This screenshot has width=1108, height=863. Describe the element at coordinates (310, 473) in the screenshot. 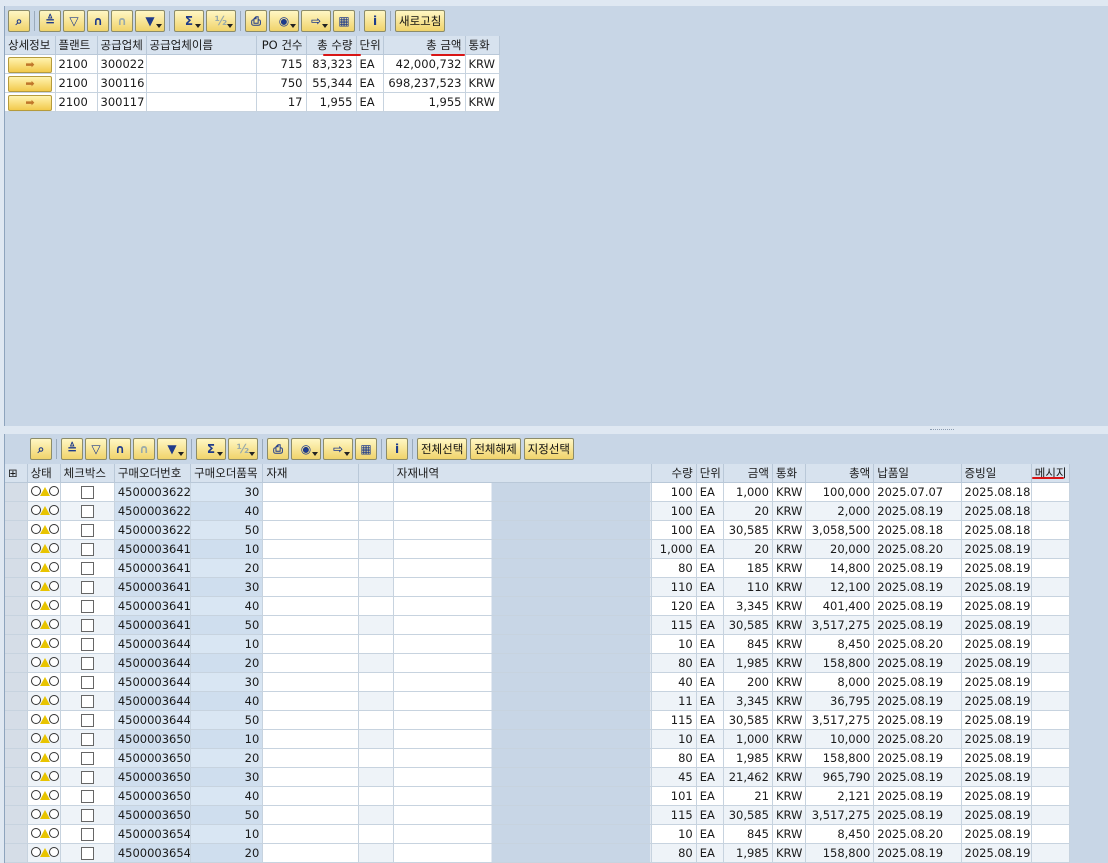

I see `col-material: 자재` at that location.